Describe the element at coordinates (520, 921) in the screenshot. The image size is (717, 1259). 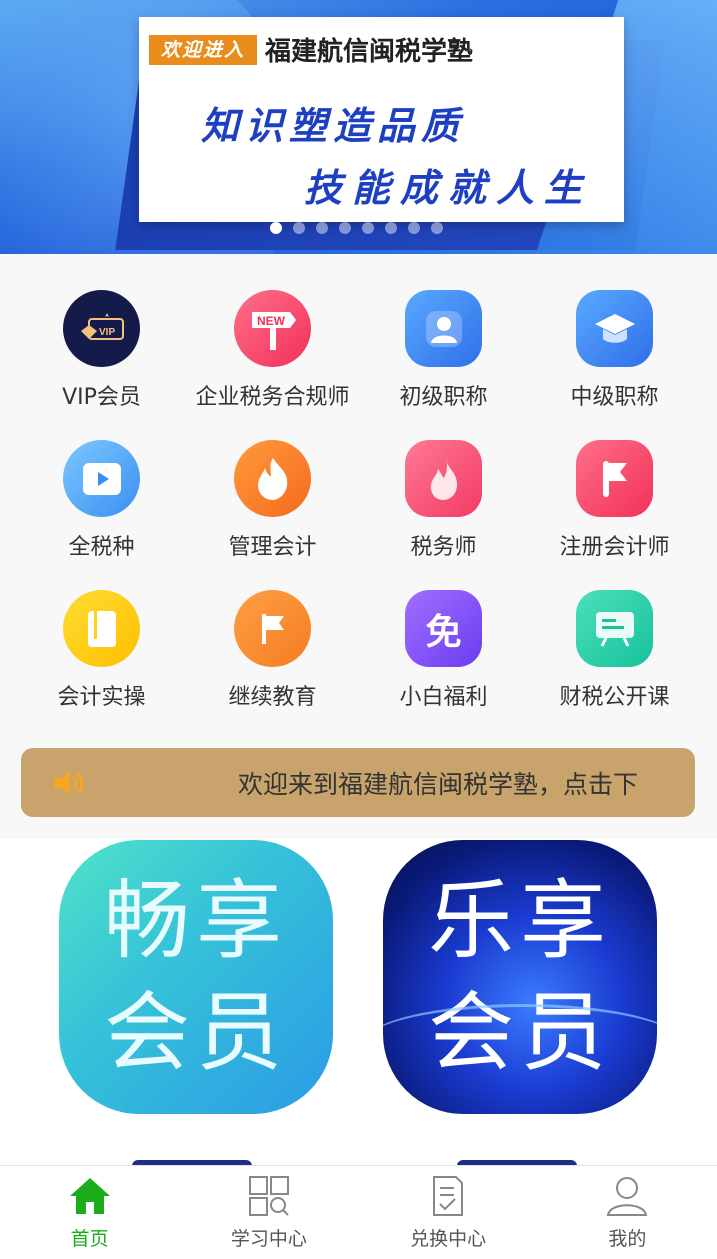
I see `member-title-line1: 乐享` at that location.